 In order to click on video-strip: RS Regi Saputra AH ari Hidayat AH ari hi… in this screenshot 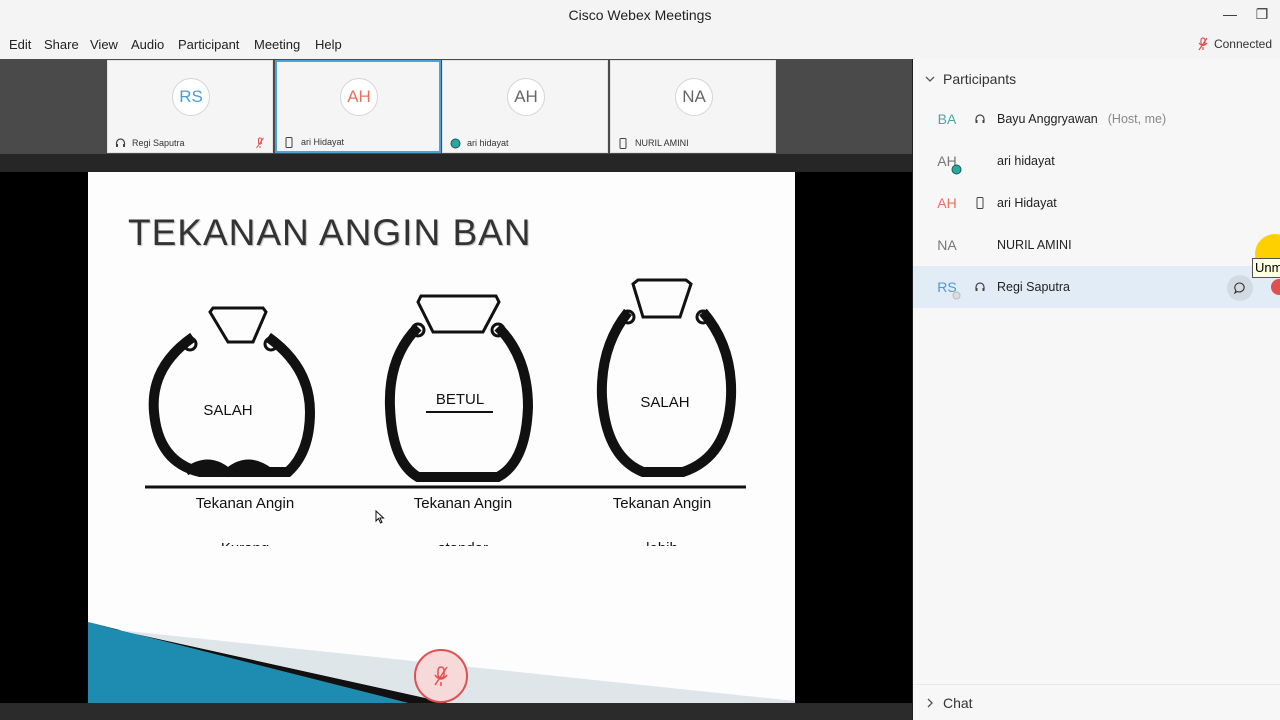, I will do `click(456, 106)`.